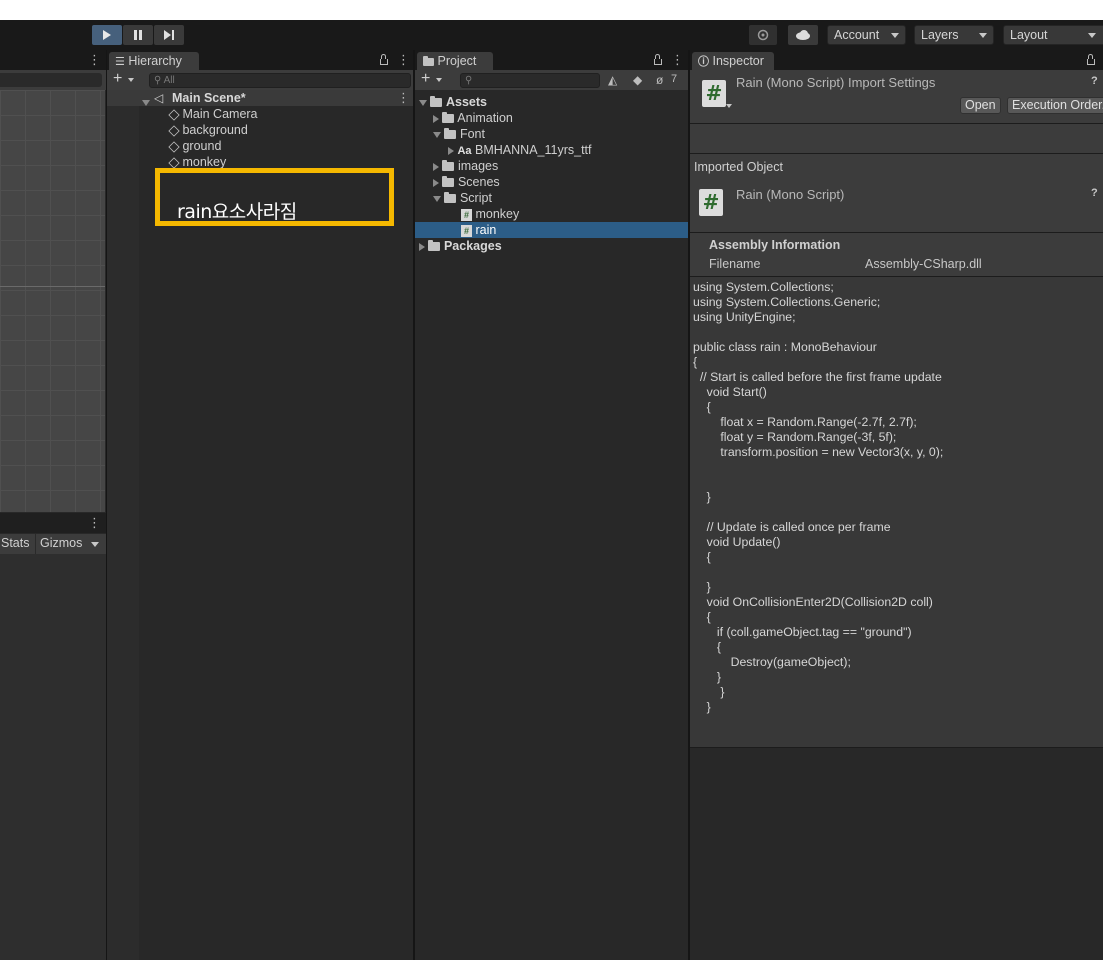 The height and width of the screenshot is (960, 1103). I want to click on step-icon, so click(168, 35).